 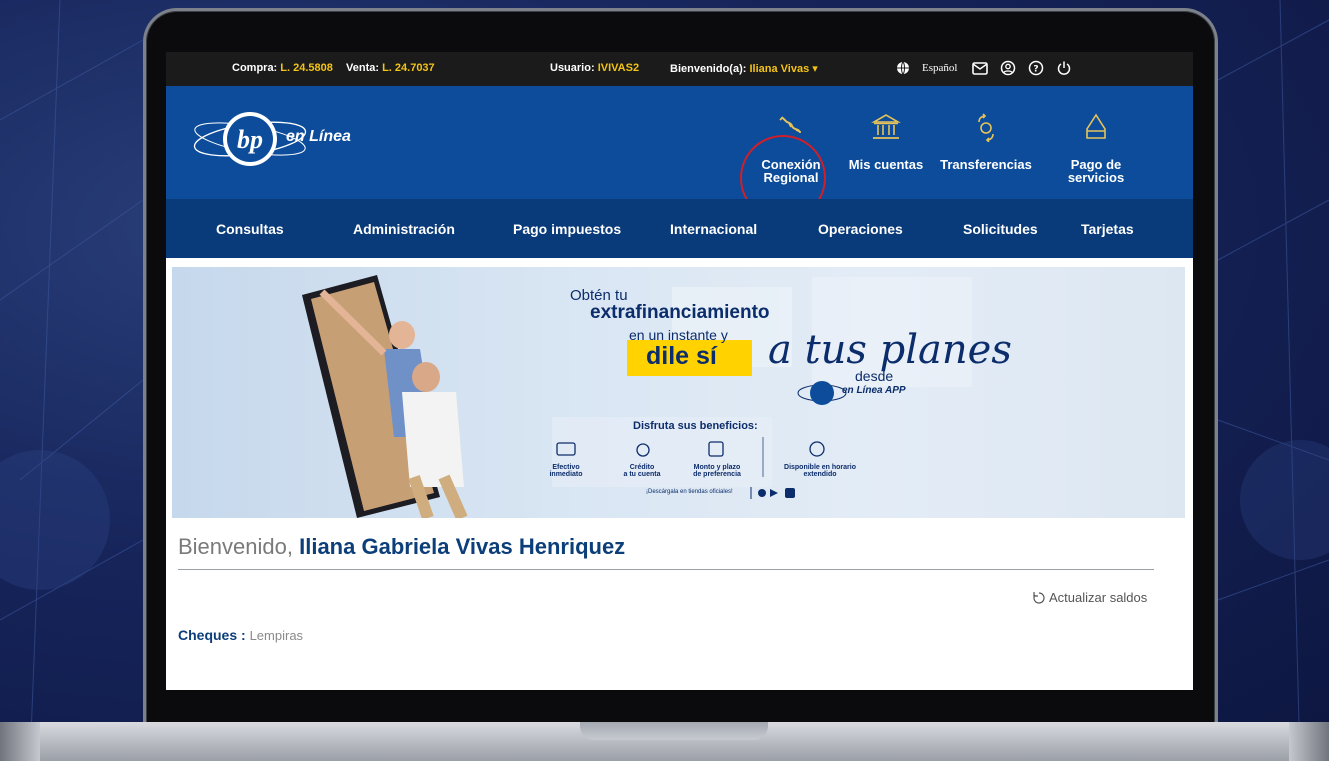 I want to click on nav-item-pago-impuestos: Pago impuestos, so click(x=567, y=229).